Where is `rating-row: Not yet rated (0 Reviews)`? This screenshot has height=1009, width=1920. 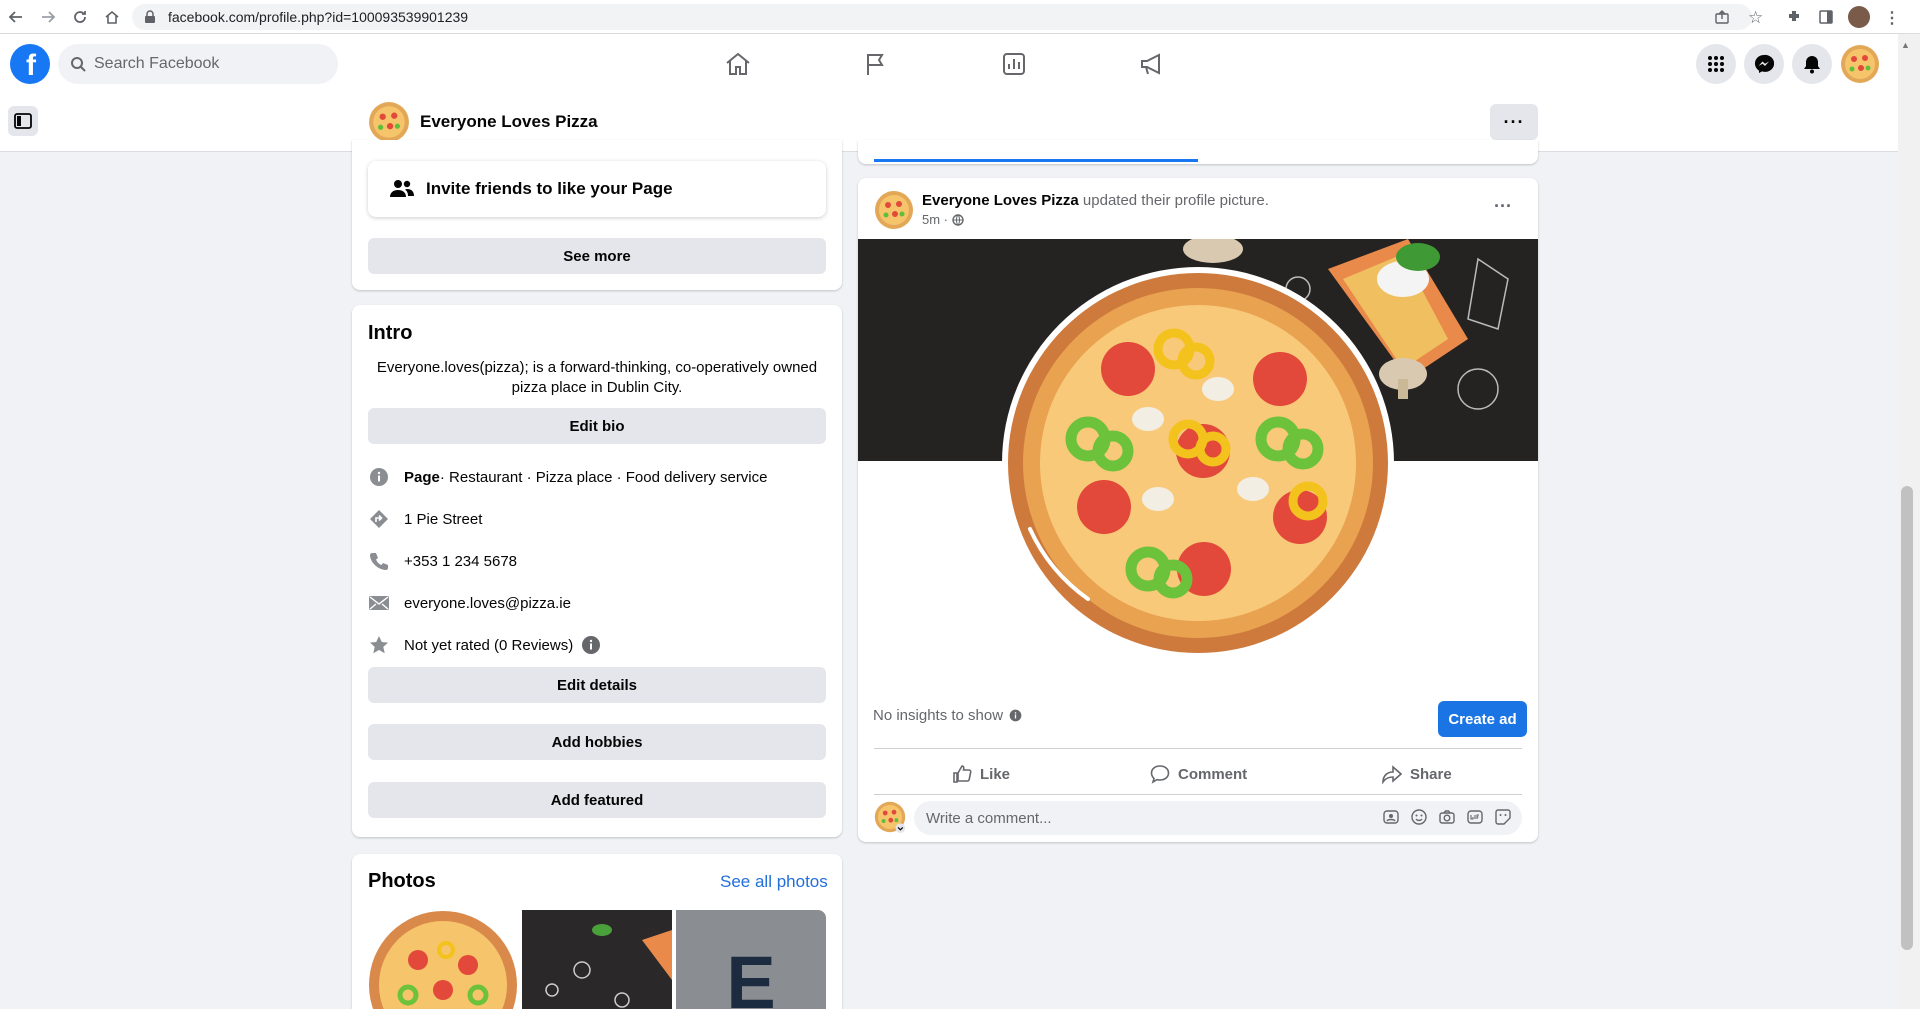 rating-row: Not yet rated (0 Reviews) is located at coordinates (484, 645).